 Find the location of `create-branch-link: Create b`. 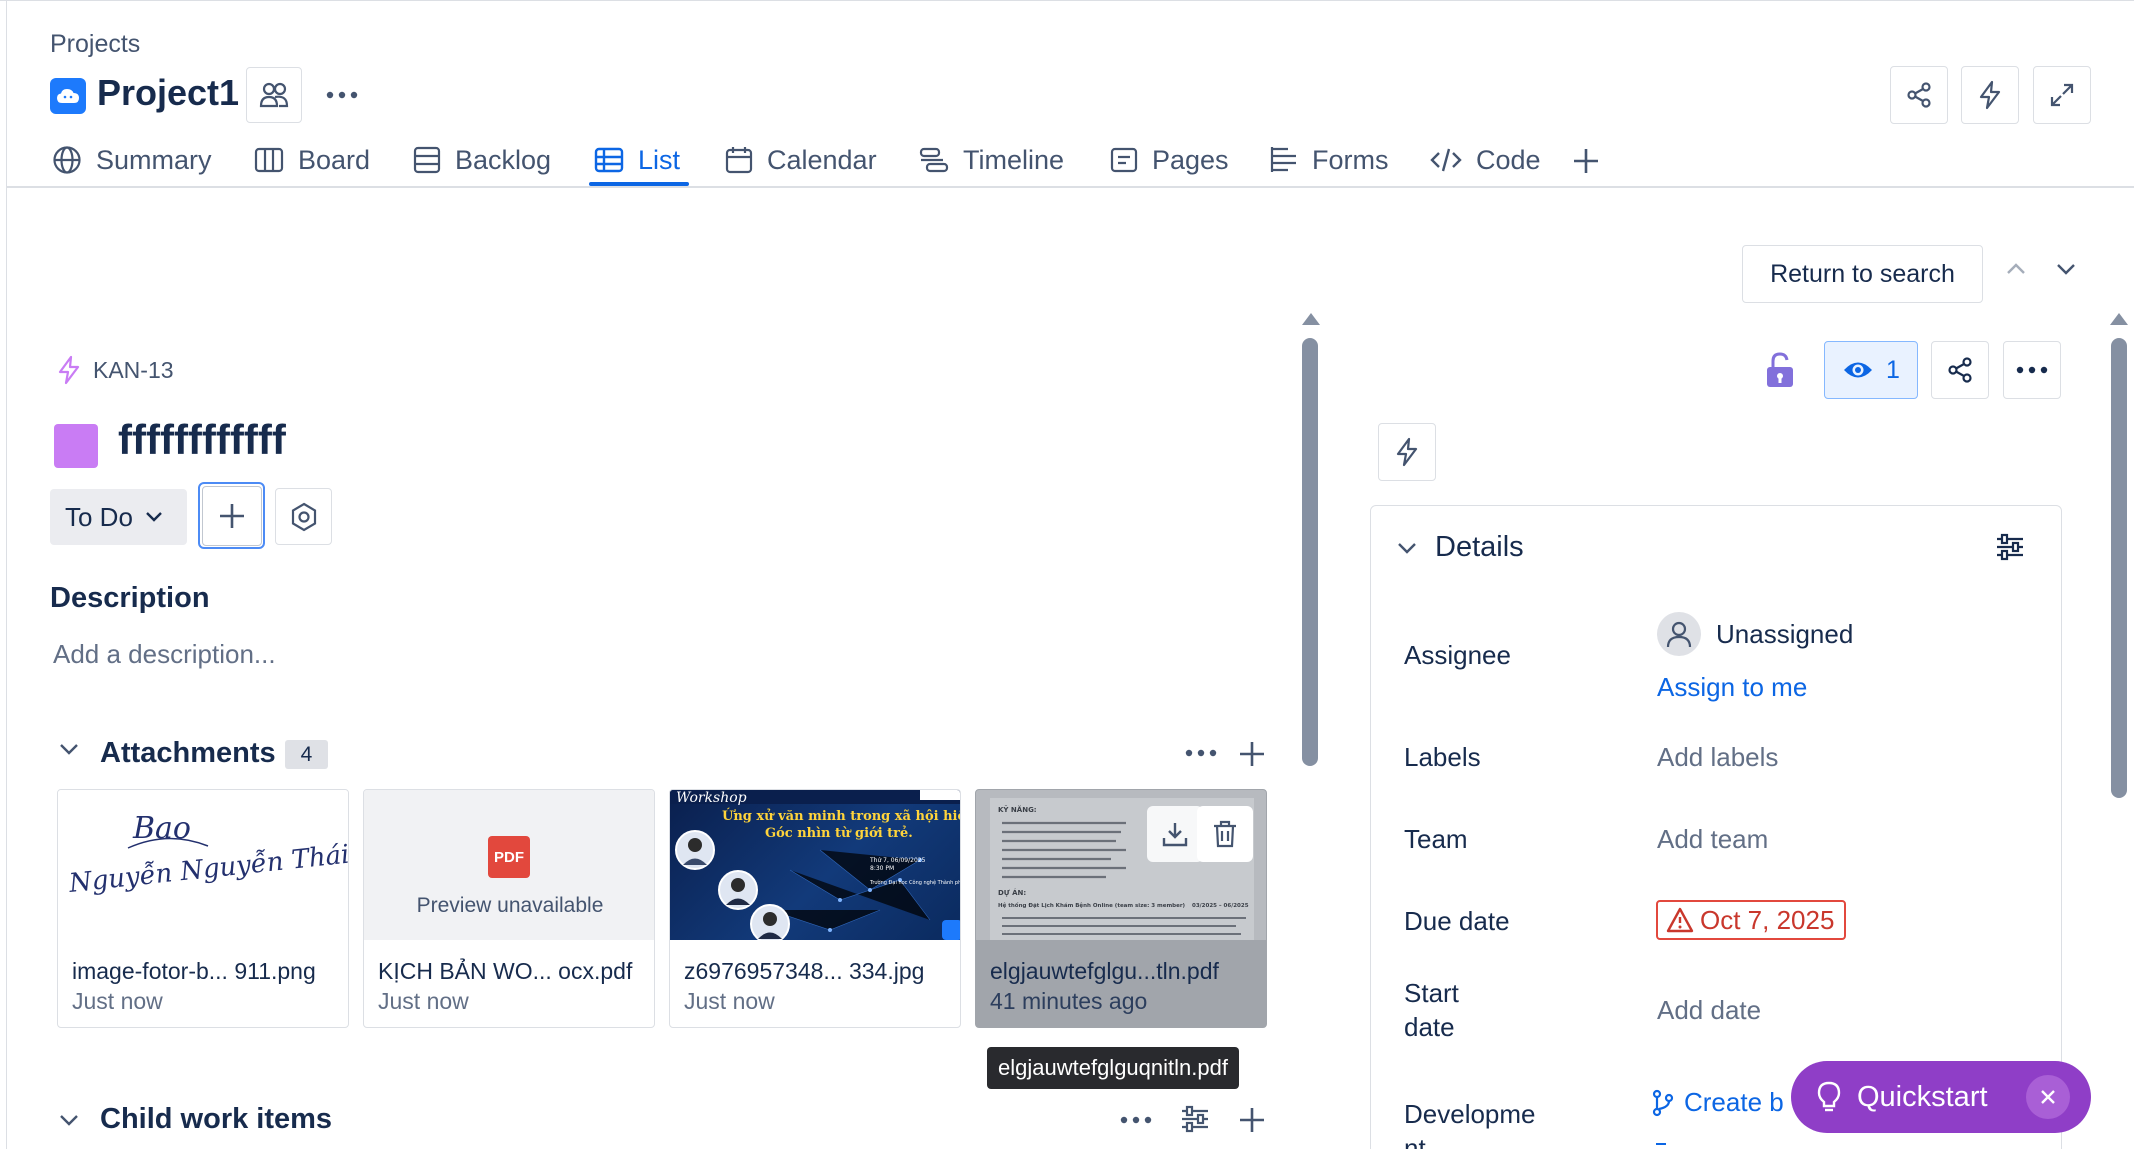

create-branch-link: Create b is located at coordinates (1718, 1102).